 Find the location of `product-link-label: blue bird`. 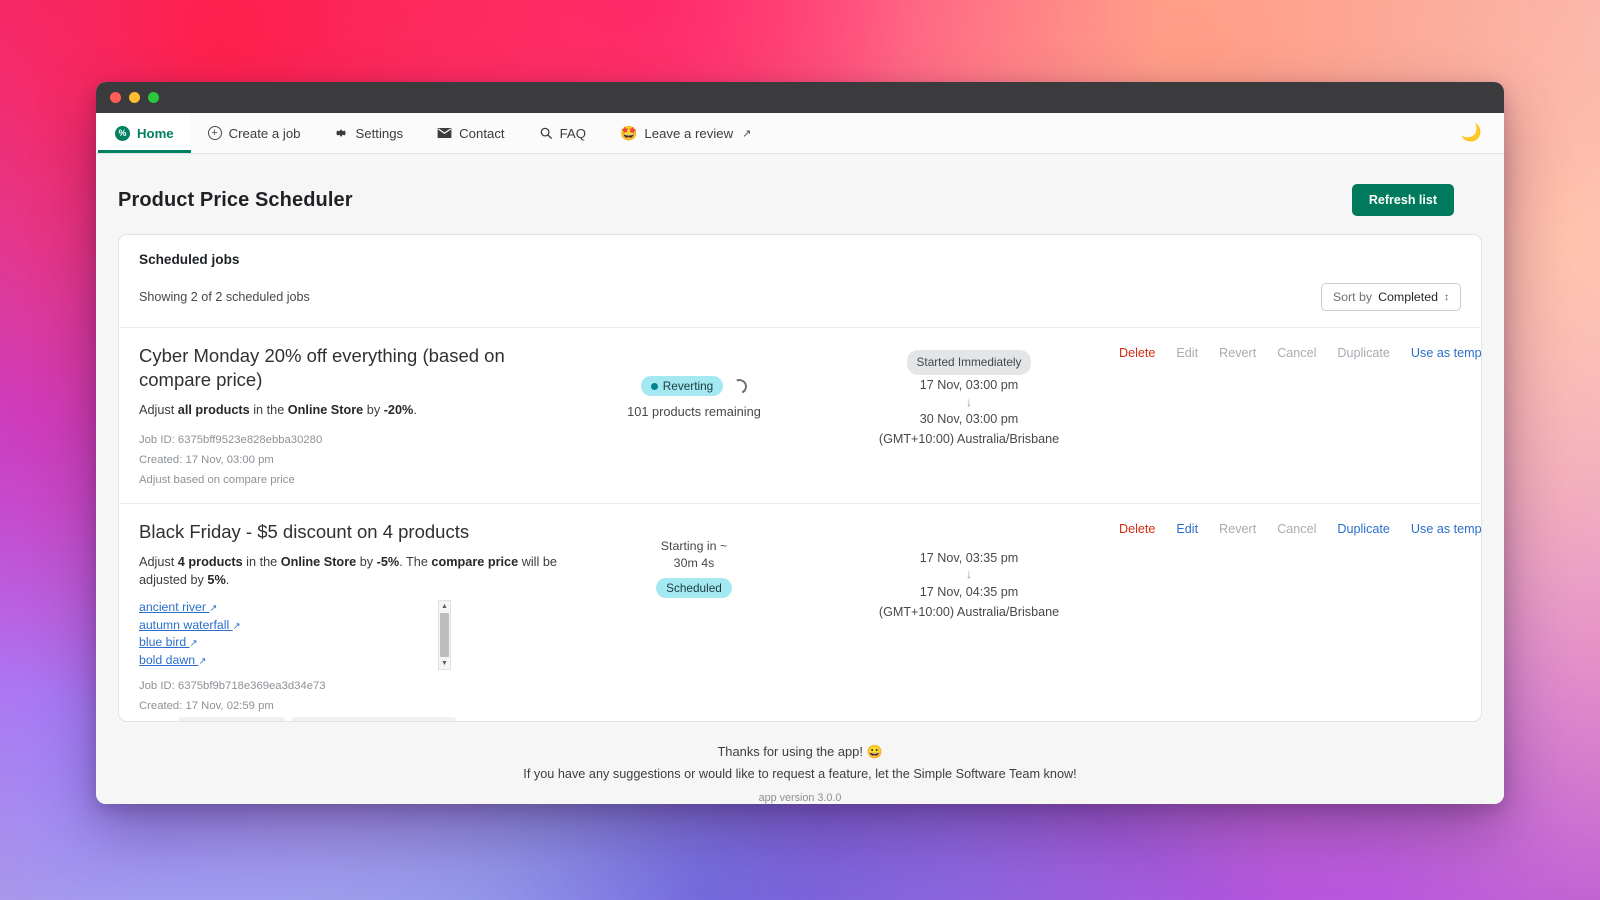

product-link-label: blue bird is located at coordinates (164, 642).